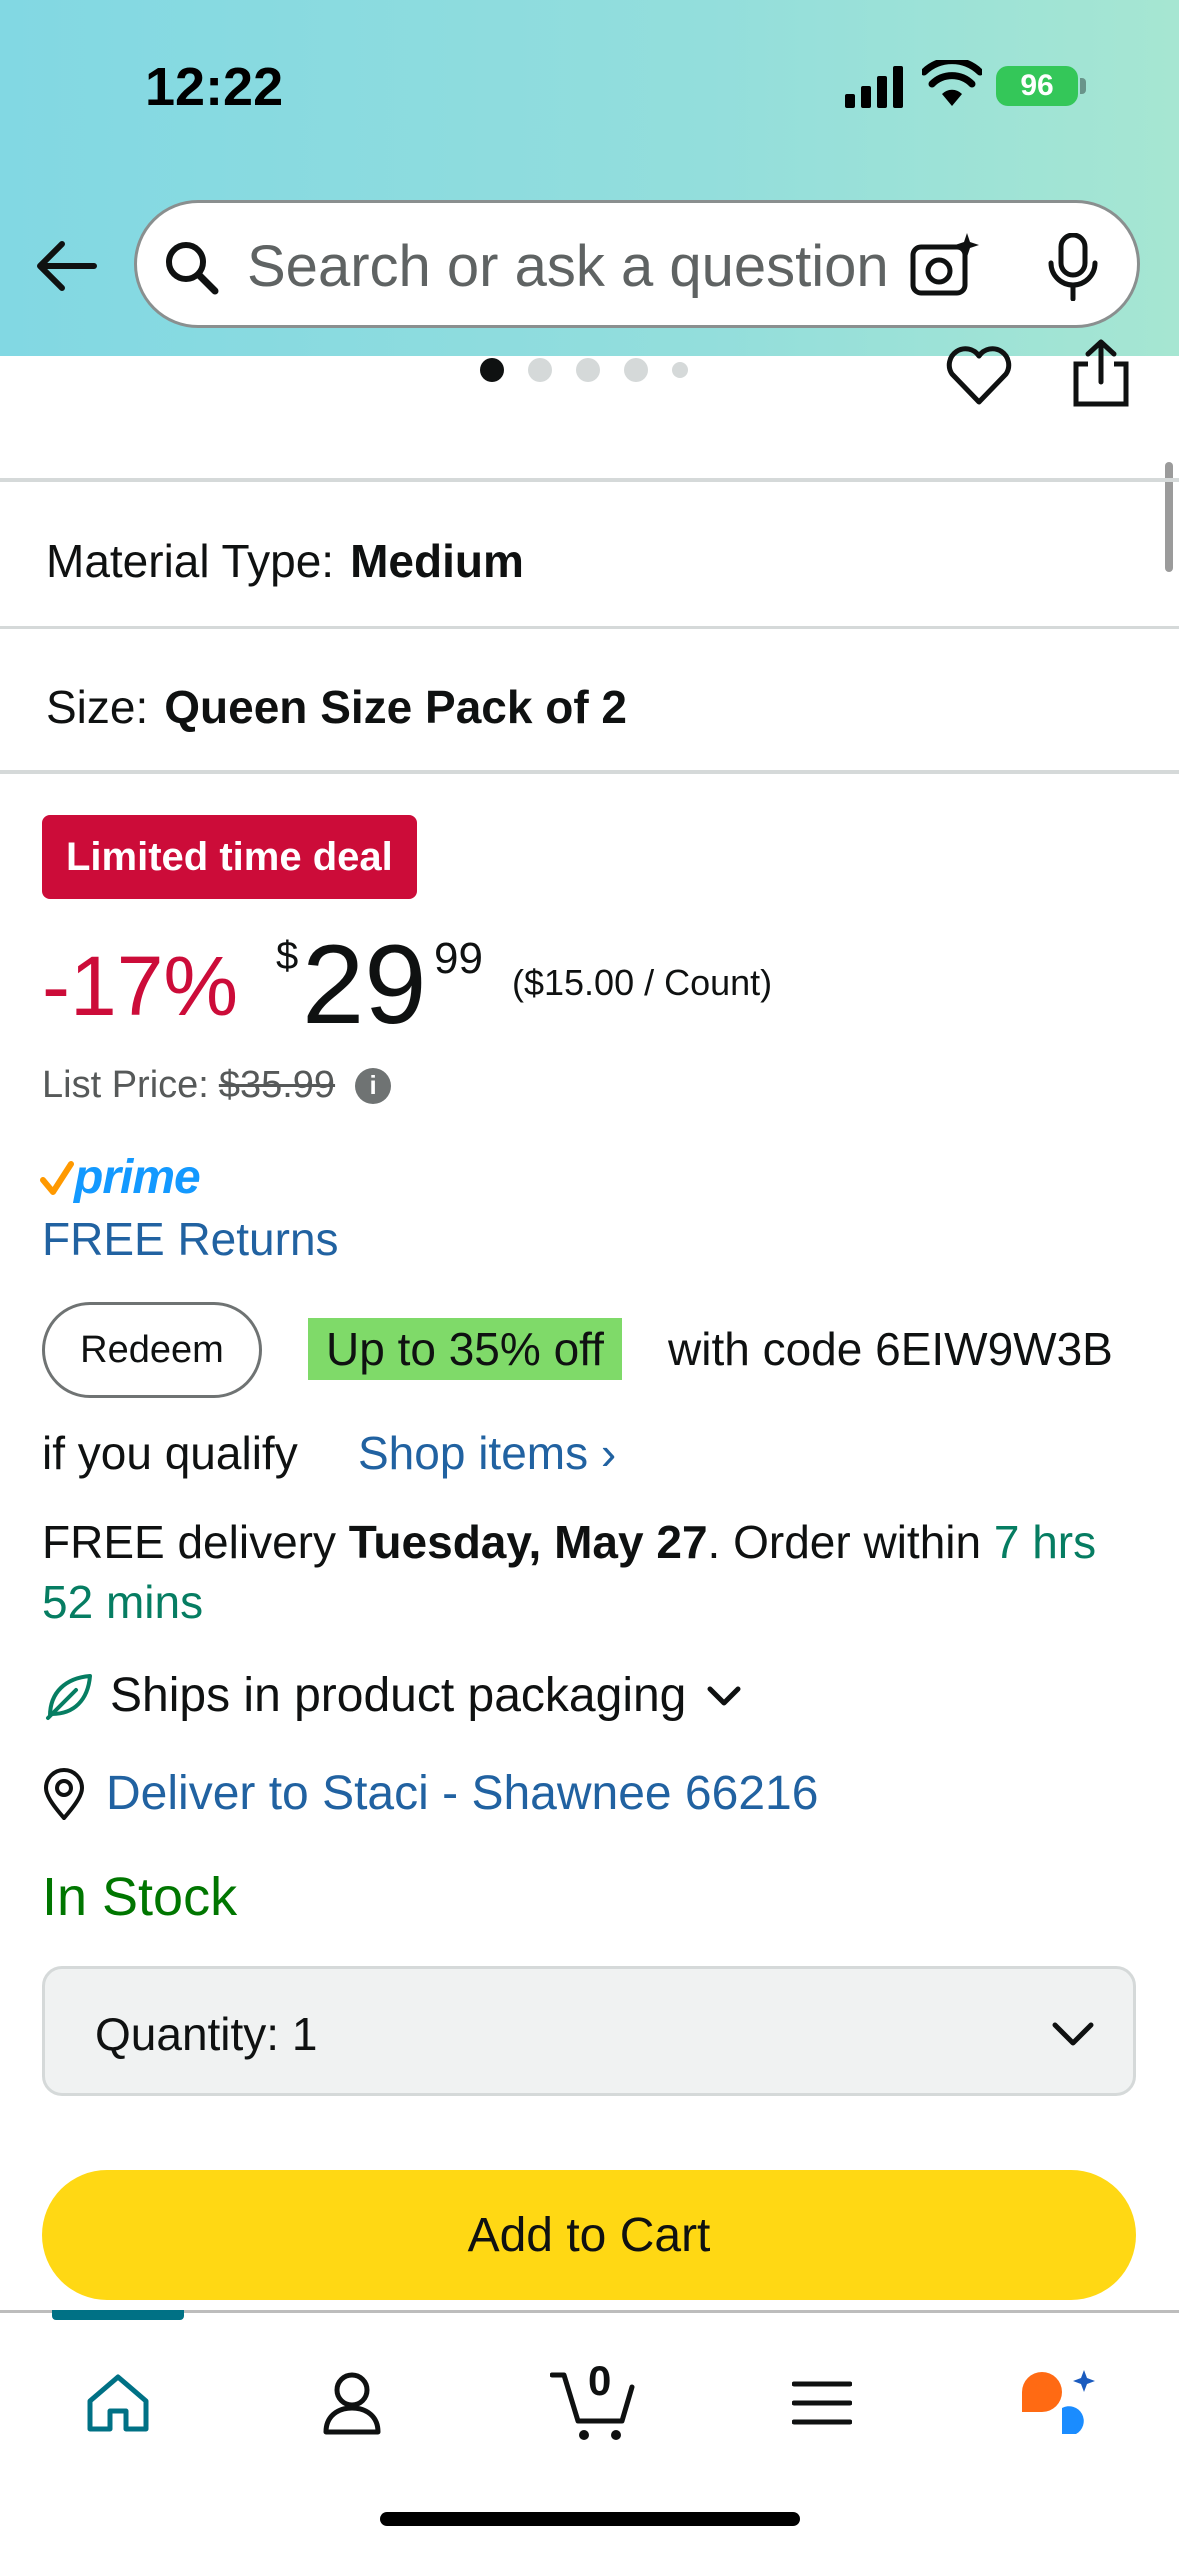 Image resolution: width=1179 pixels, height=2556 pixels. I want to click on search-bar, so click(637, 264).